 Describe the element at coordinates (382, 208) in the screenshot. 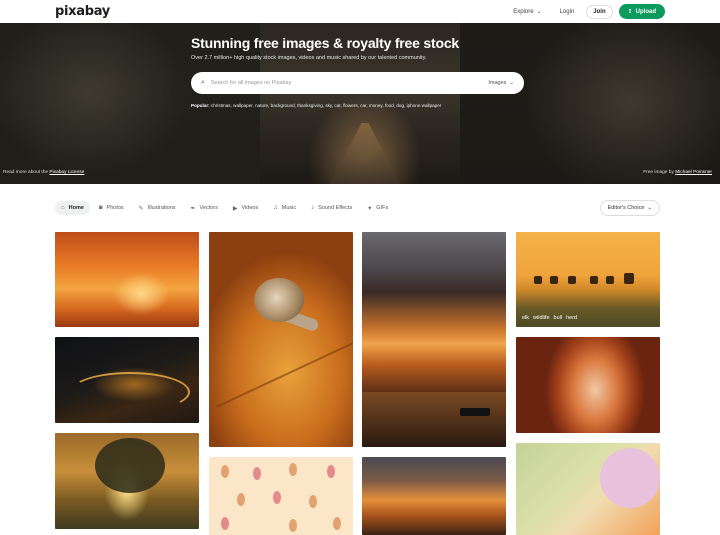

I see `tab-label: GIFs` at that location.